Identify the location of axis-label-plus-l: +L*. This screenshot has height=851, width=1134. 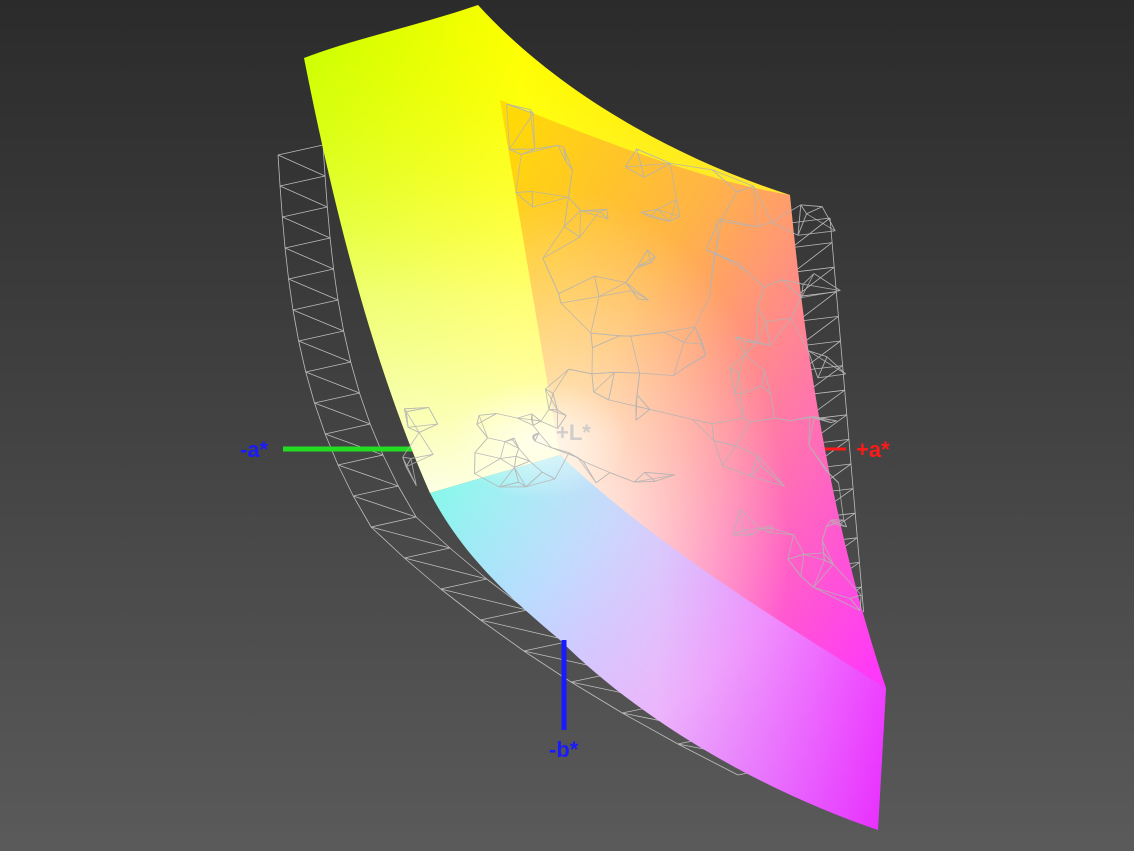
(573, 432).